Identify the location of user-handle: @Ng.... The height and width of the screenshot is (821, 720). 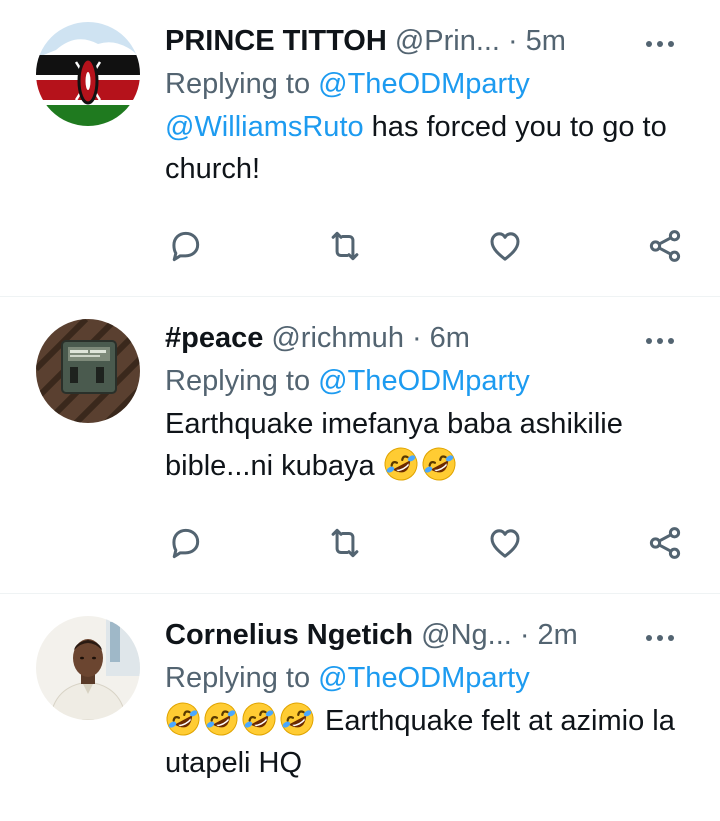
(466, 635).